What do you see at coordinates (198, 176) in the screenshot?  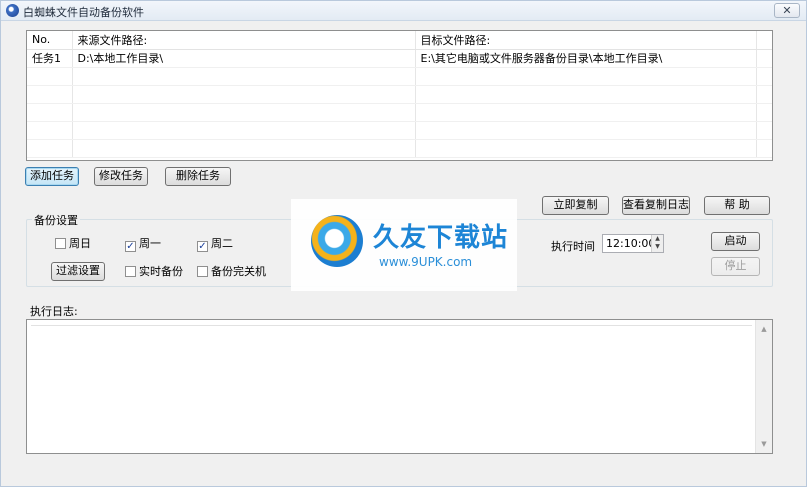 I see `delete-task-button: 删除任务` at bounding box center [198, 176].